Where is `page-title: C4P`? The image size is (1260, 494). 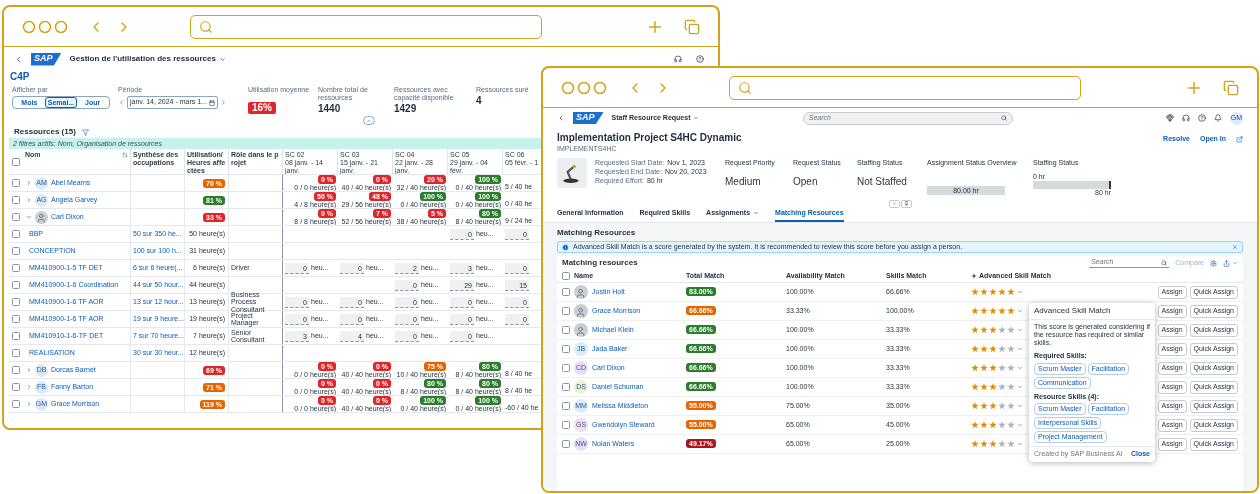
page-title: C4P is located at coordinates (20, 77).